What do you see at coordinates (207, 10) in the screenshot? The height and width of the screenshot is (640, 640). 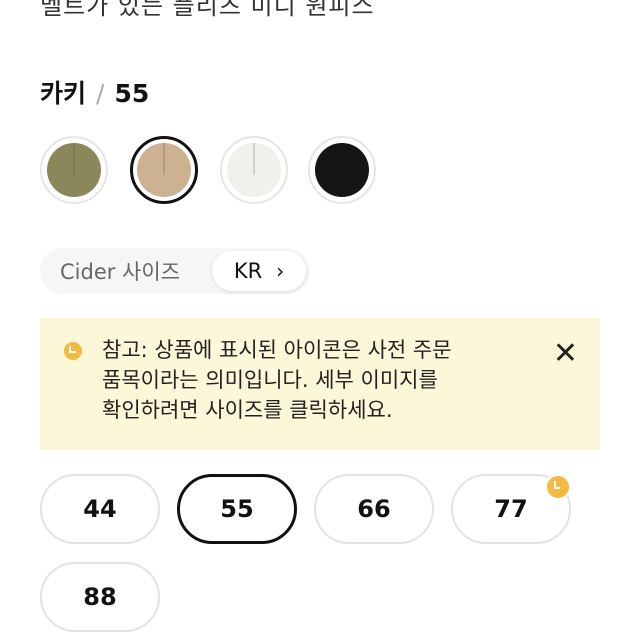 I see `product-title: 벨트가 있는 플리츠 미디 원피스` at bounding box center [207, 10].